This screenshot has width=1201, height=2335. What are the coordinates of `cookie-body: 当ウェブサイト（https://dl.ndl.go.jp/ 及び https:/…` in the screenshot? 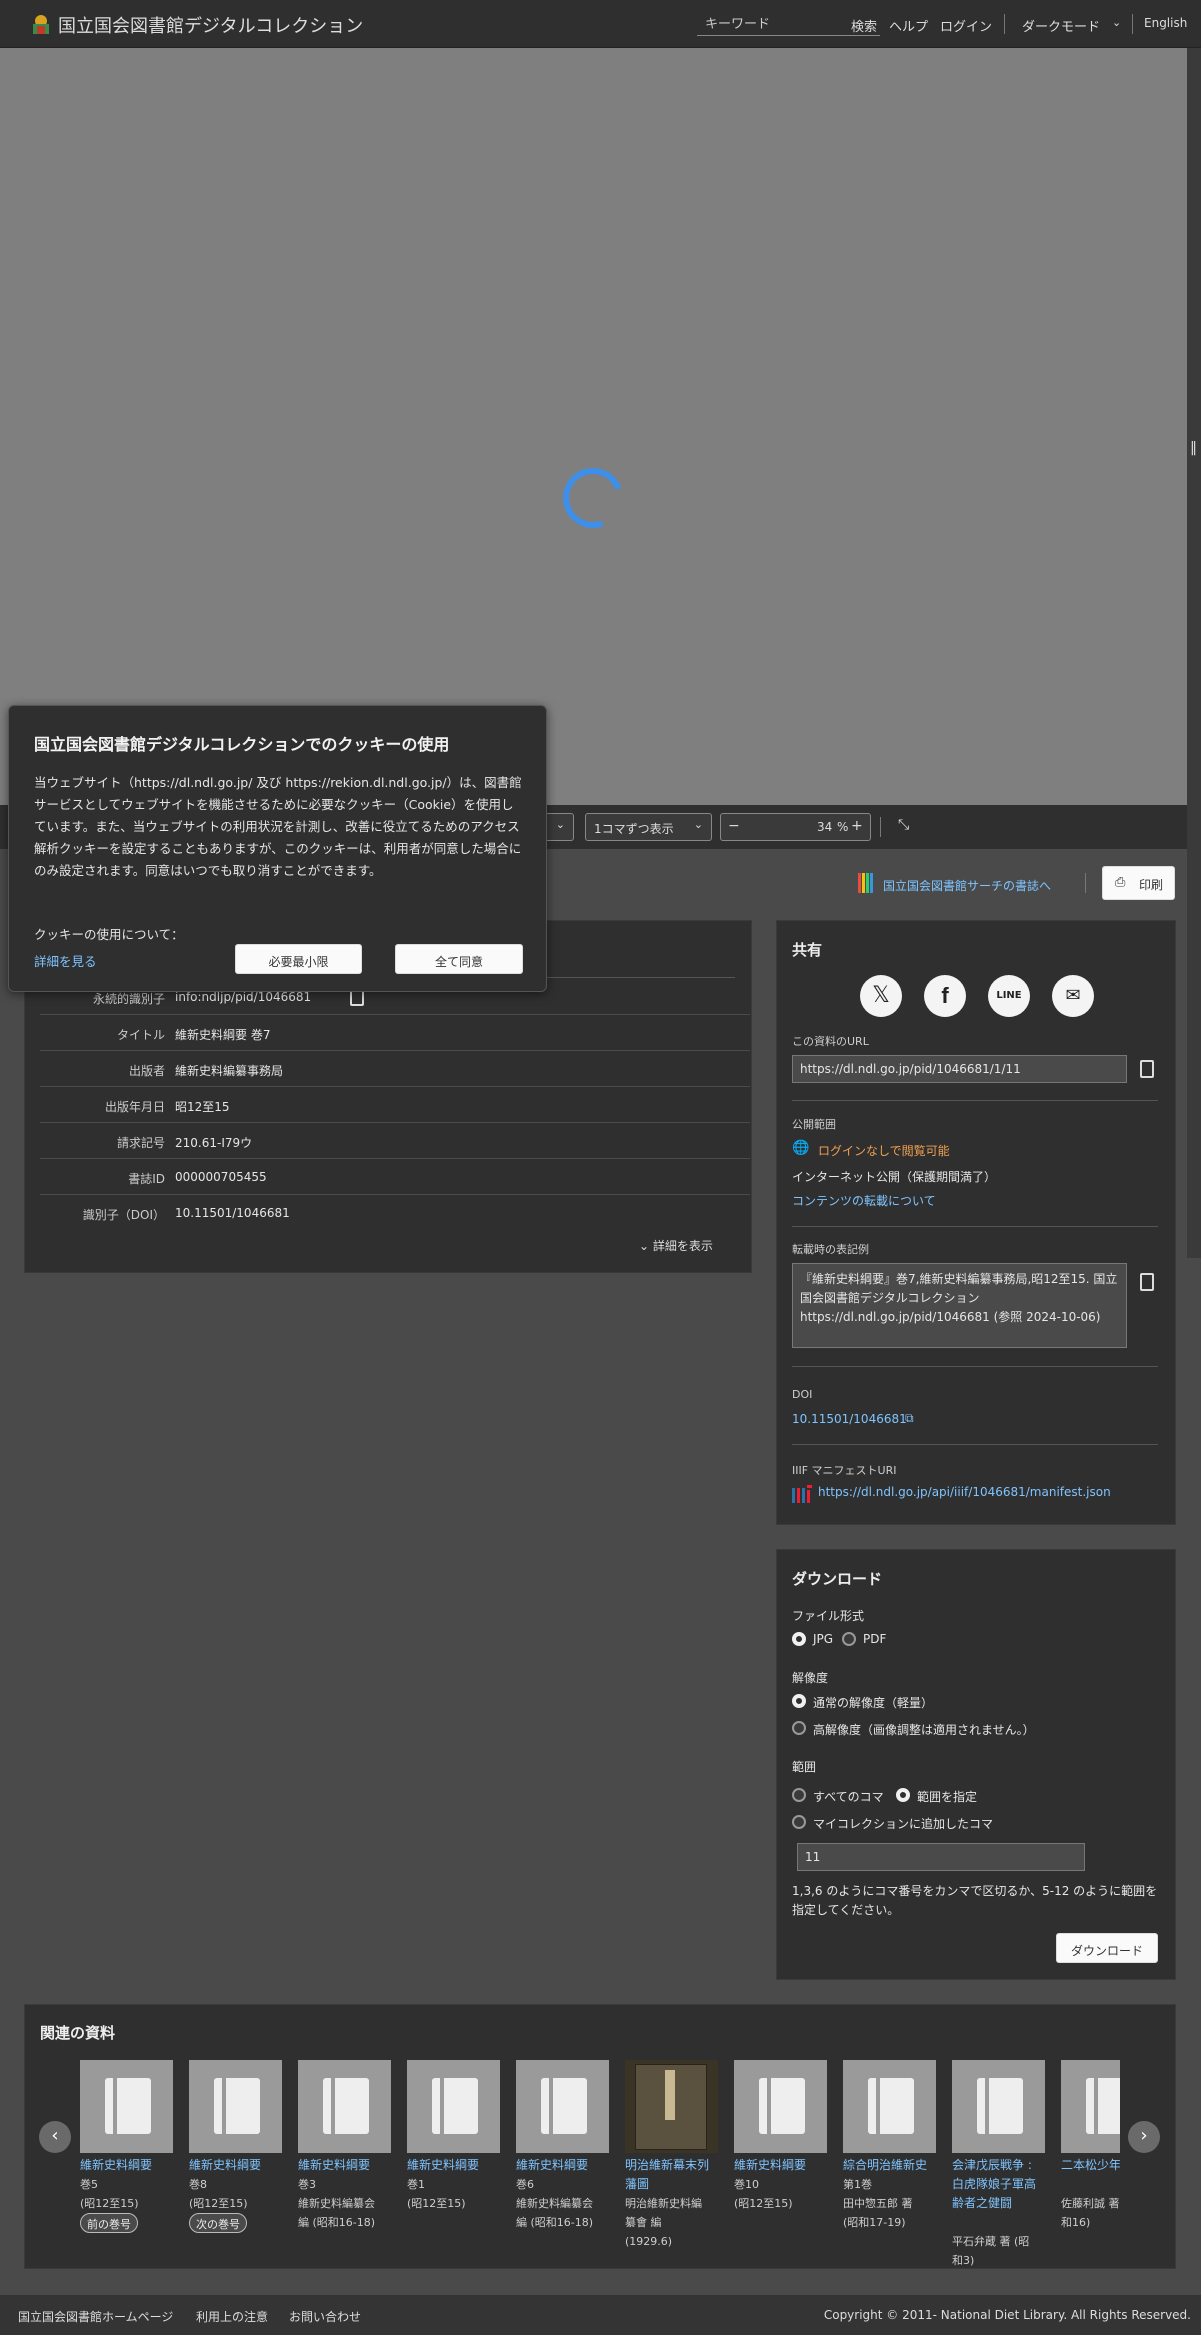 It's located at (278, 826).